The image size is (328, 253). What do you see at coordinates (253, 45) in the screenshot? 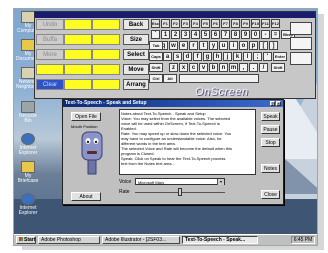
I see `key-row2: p` at bounding box center [253, 45].